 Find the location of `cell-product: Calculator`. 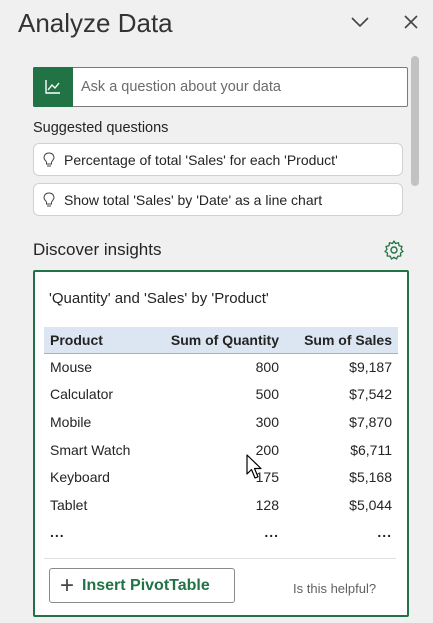

cell-product: Calculator is located at coordinates (82, 394).